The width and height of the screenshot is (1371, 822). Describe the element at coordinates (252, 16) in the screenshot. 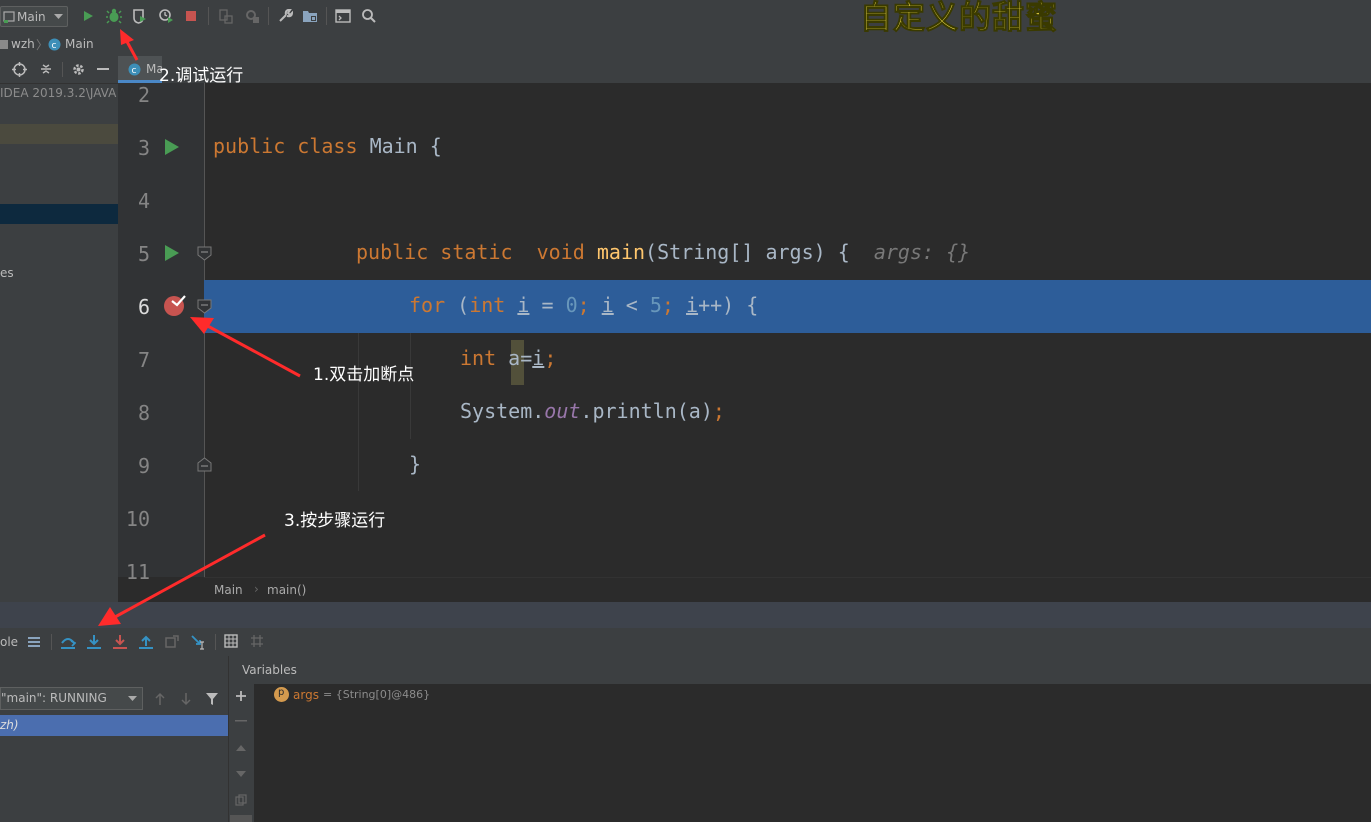

I see `rebuild-icon` at that location.